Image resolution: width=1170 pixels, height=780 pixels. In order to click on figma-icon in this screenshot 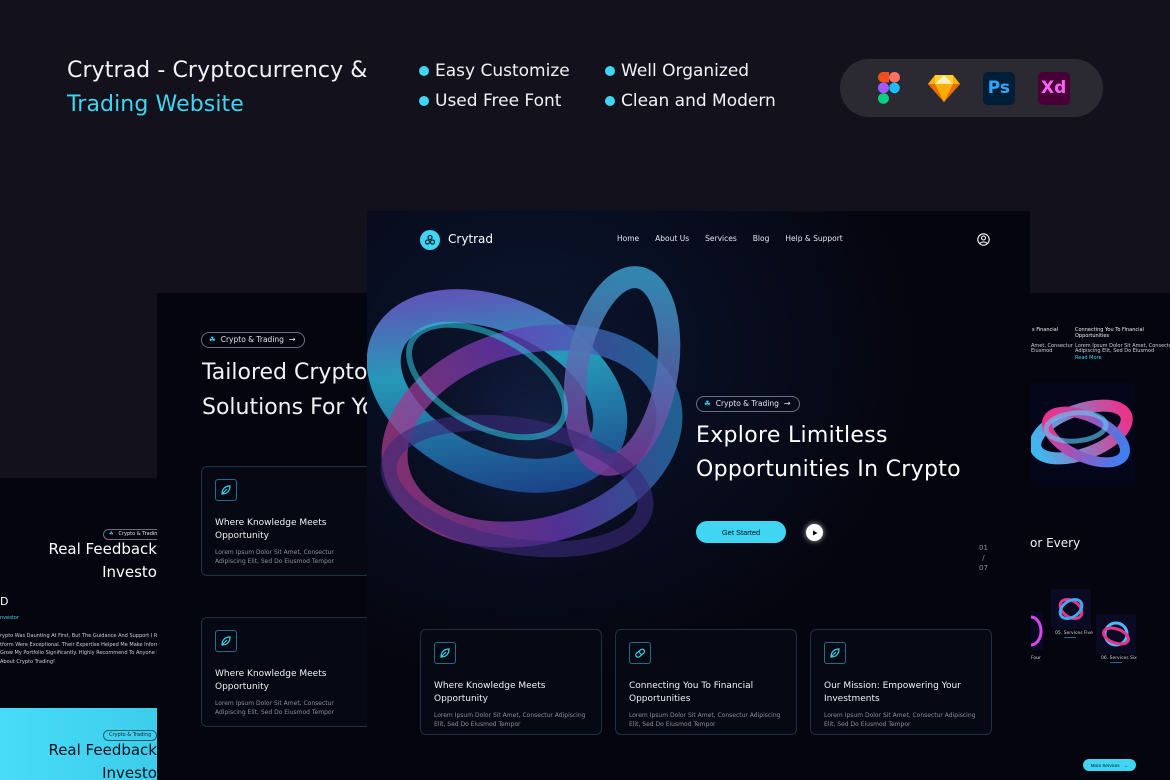, I will do `click(889, 88)`.